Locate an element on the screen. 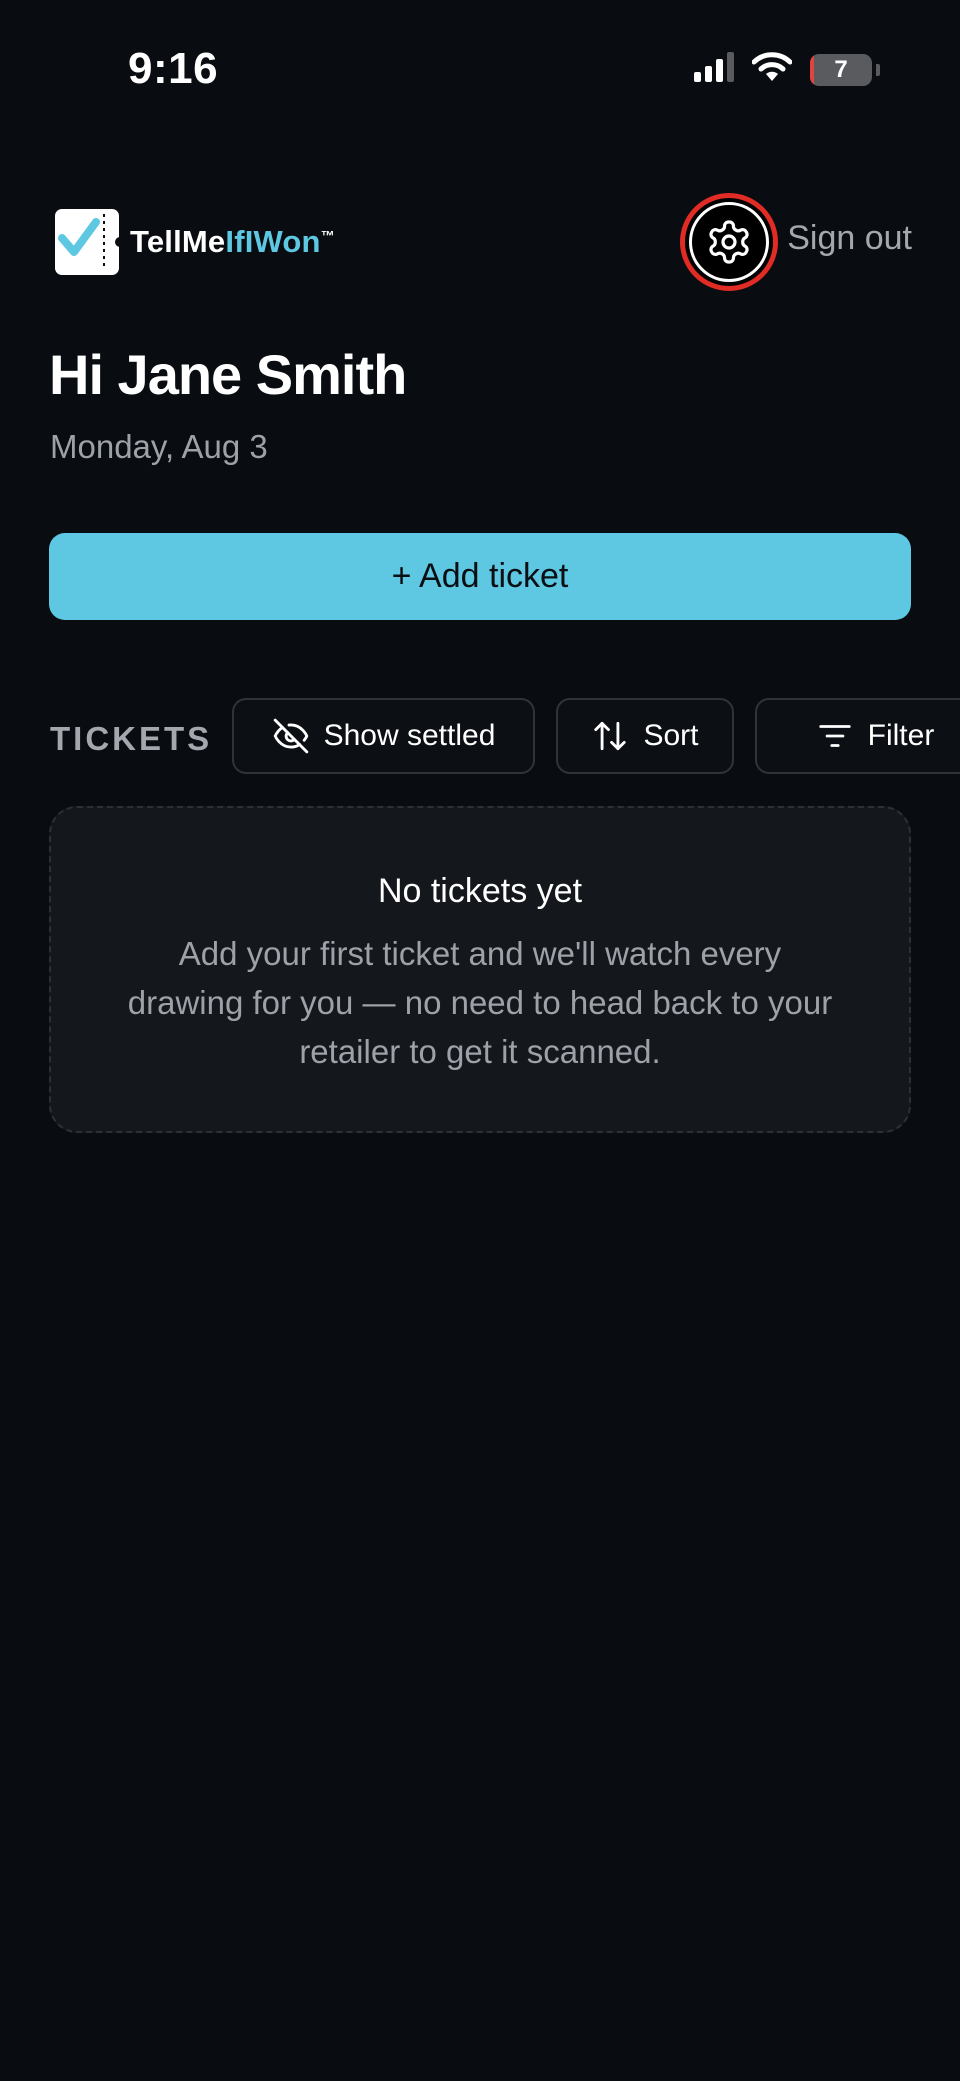 This screenshot has width=960, height=2081. settings-button-ring is located at coordinates (729, 242).